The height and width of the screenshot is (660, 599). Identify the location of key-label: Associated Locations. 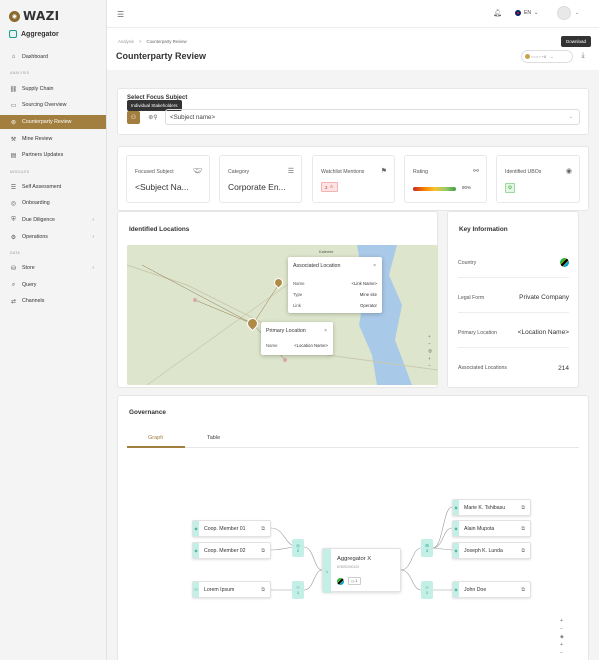
(483, 368).